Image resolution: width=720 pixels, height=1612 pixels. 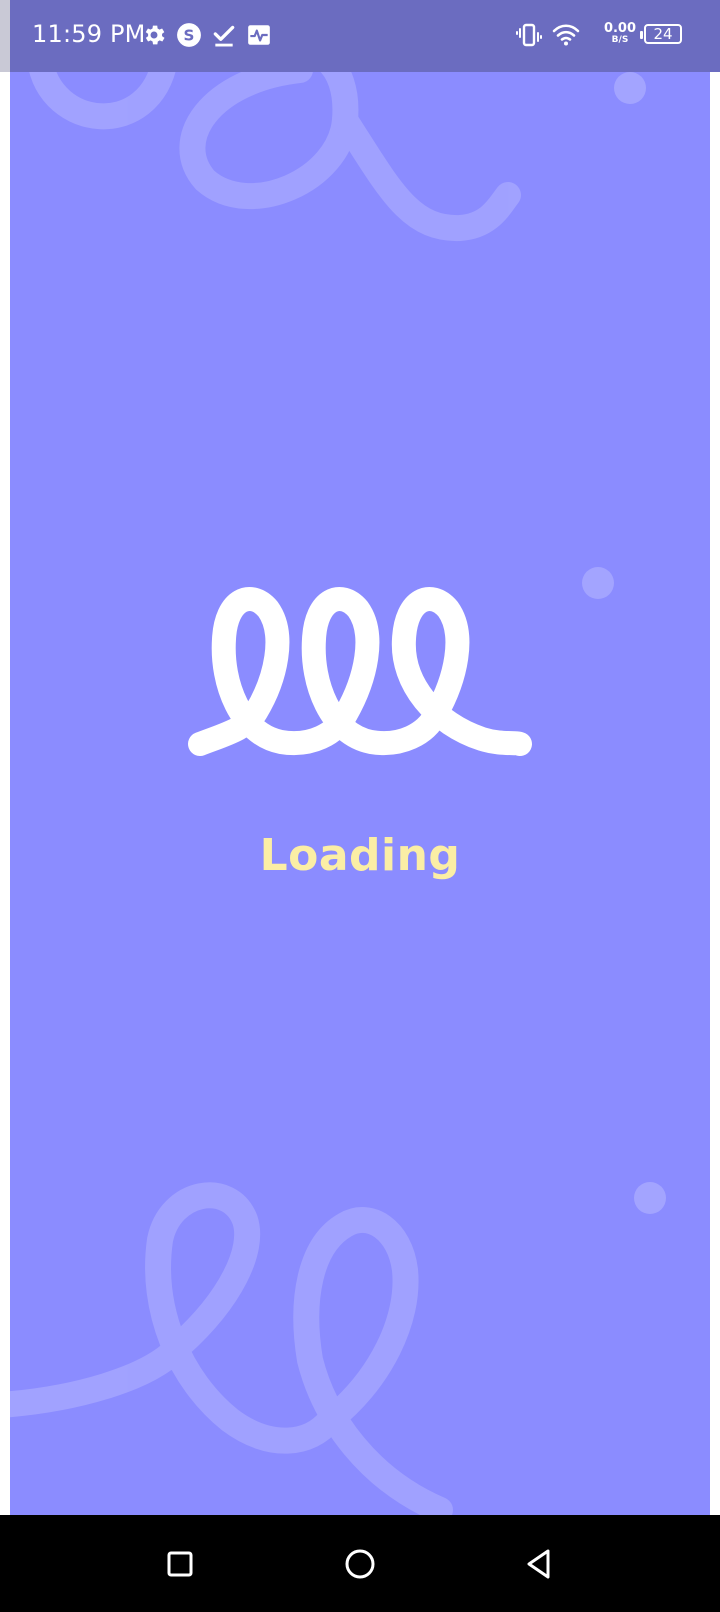 I want to click on svg-text: S, so click(x=189, y=35).